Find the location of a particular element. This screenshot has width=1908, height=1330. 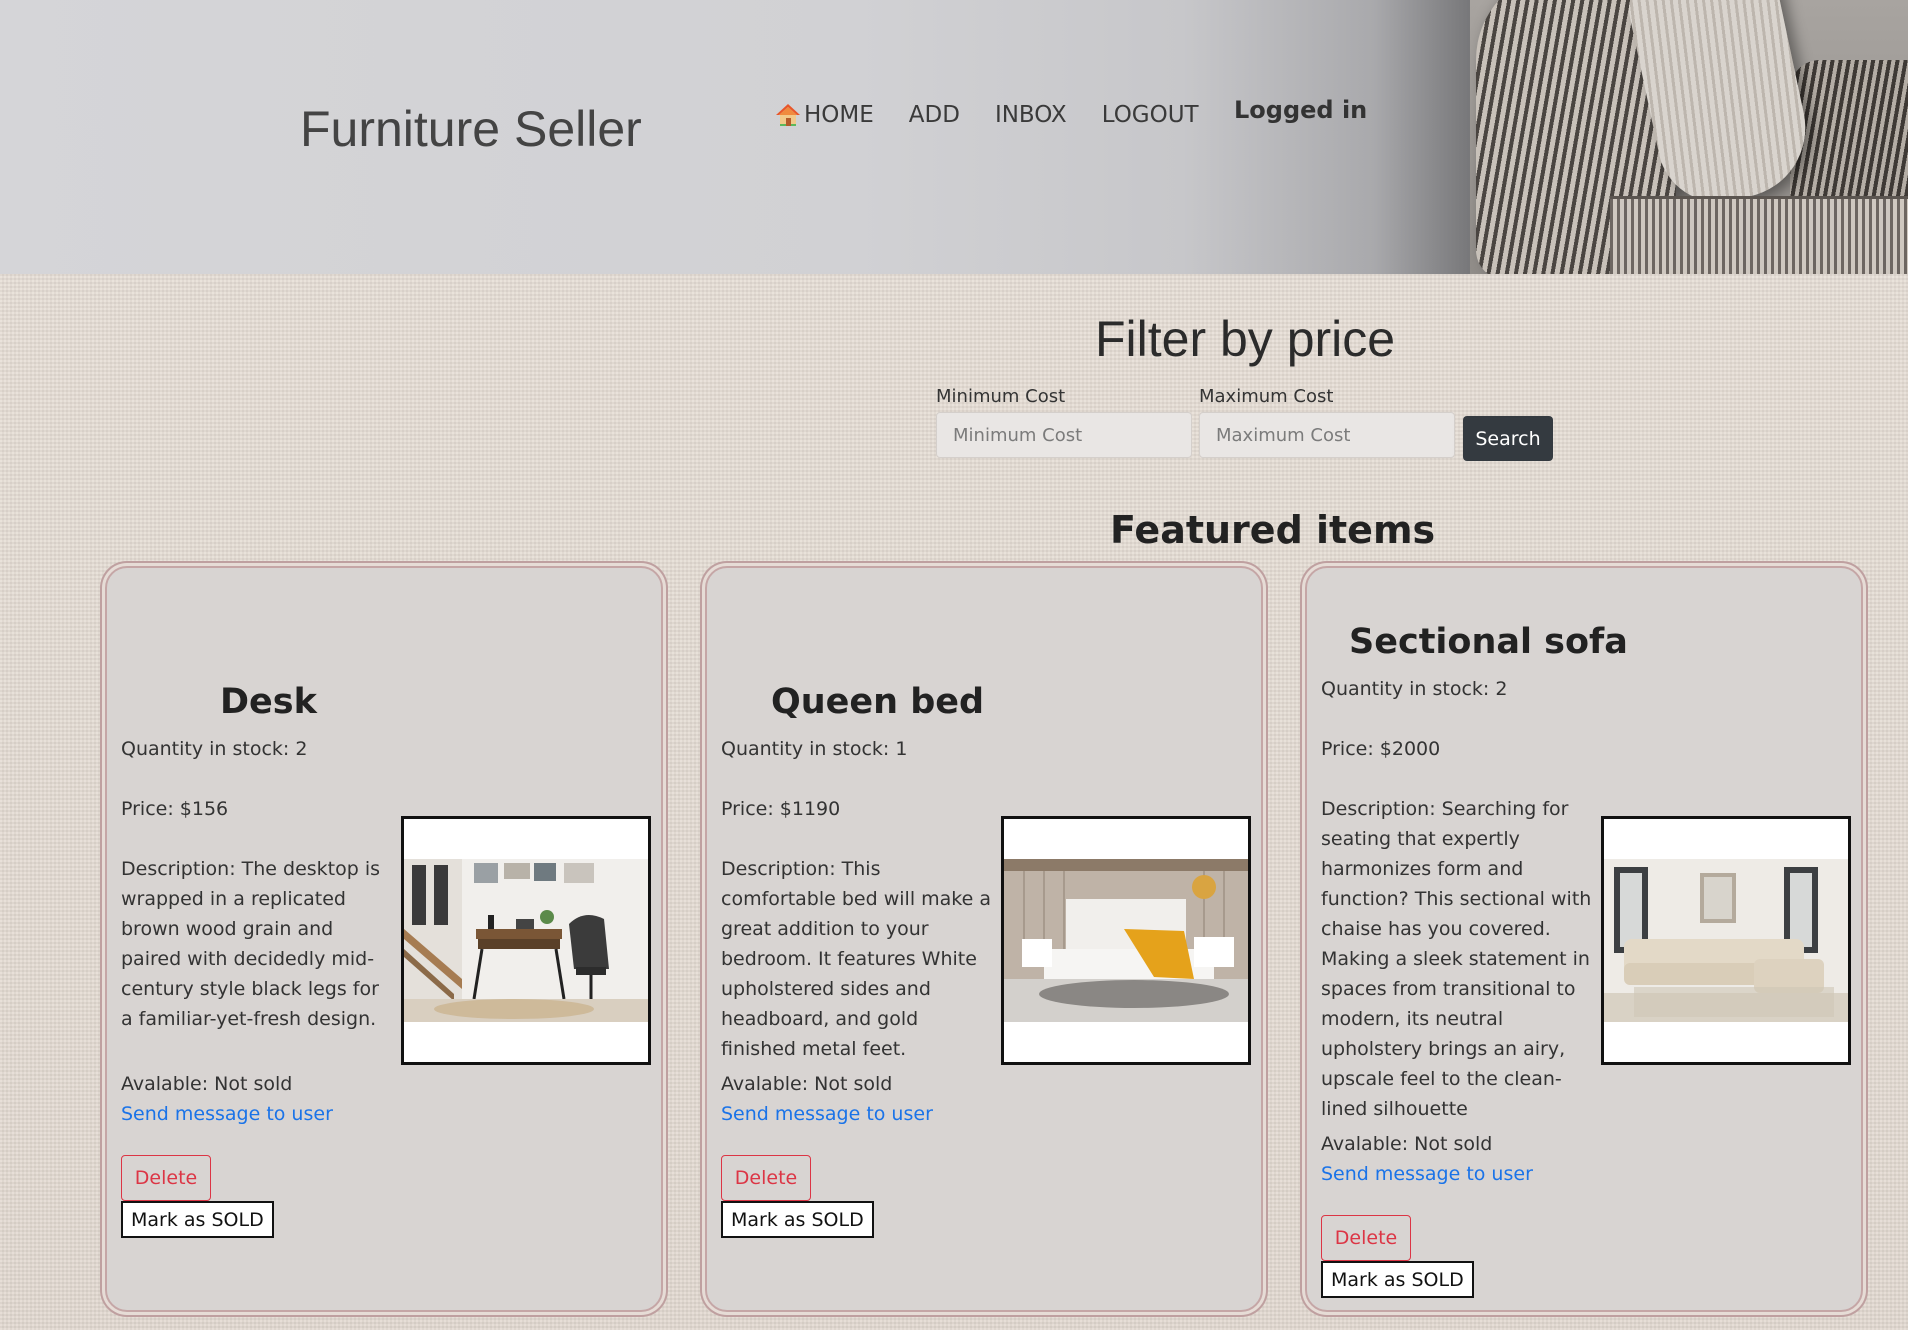

search-button: Search is located at coordinates (1508, 438).